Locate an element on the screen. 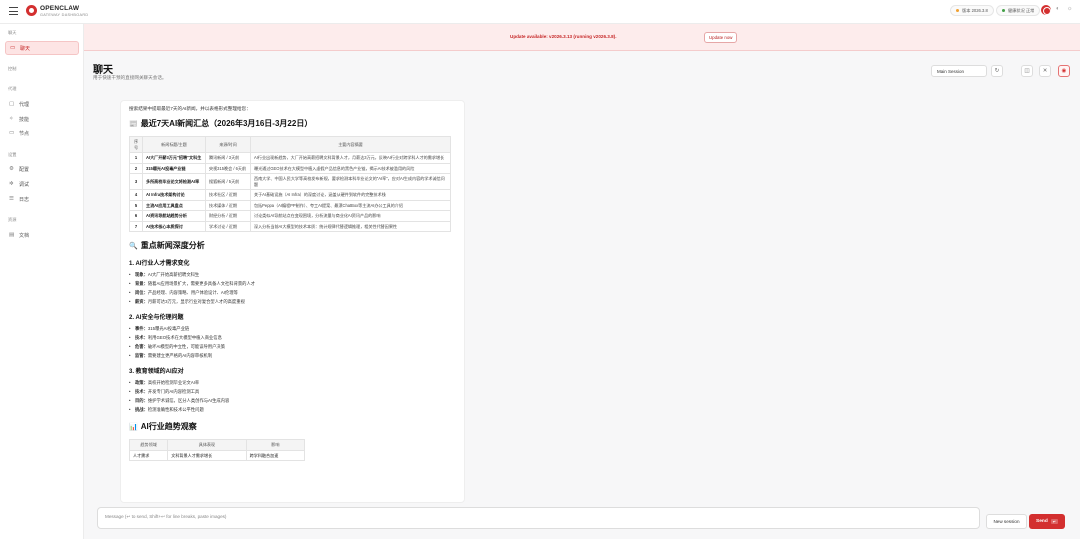 Image resolution: width=1080 pixels, height=539 pixels. enter-key-icon: ↵ is located at coordinates (1054, 521).